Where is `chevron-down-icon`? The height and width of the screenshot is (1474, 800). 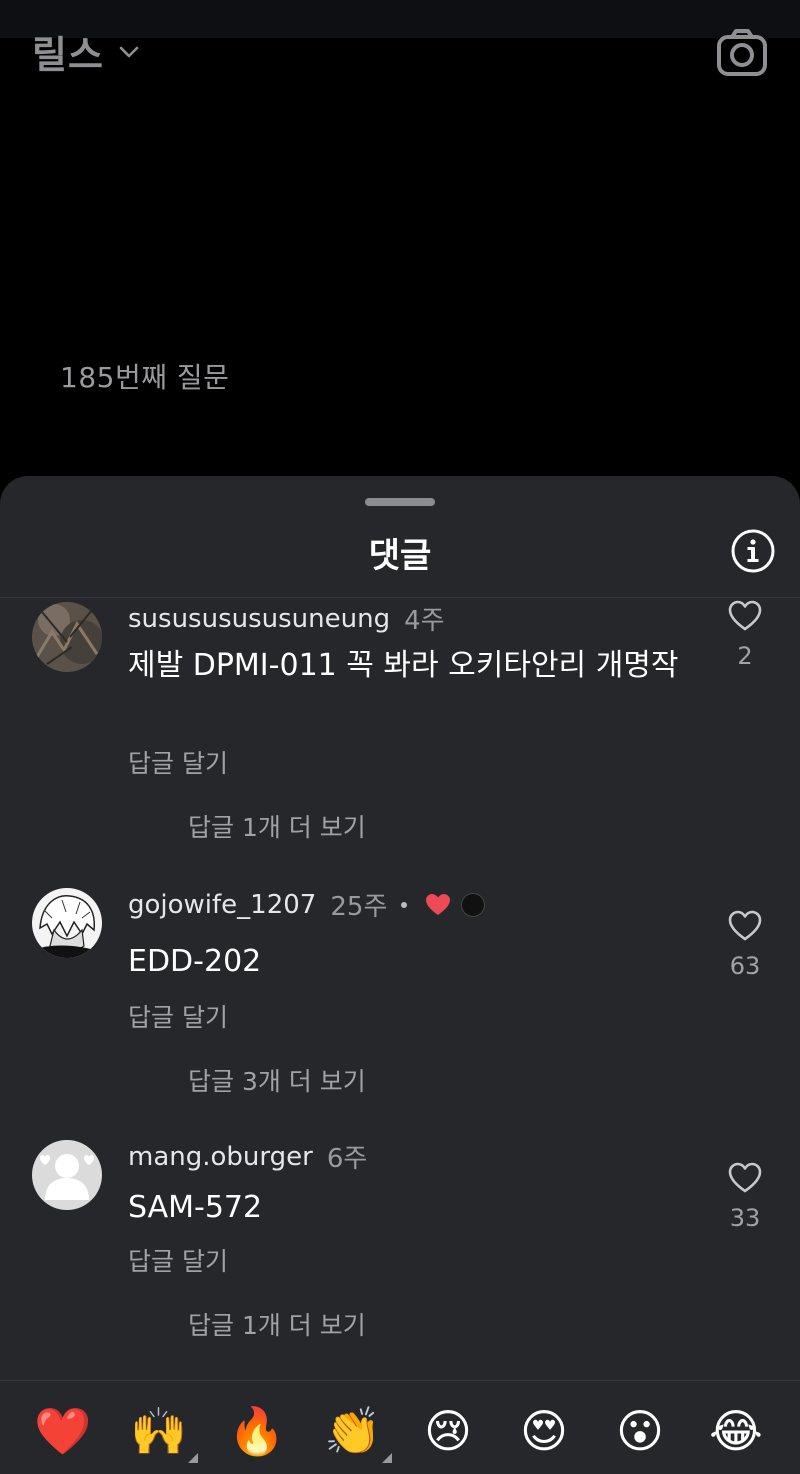
chevron-down-icon is located at coordinates (129, 51).